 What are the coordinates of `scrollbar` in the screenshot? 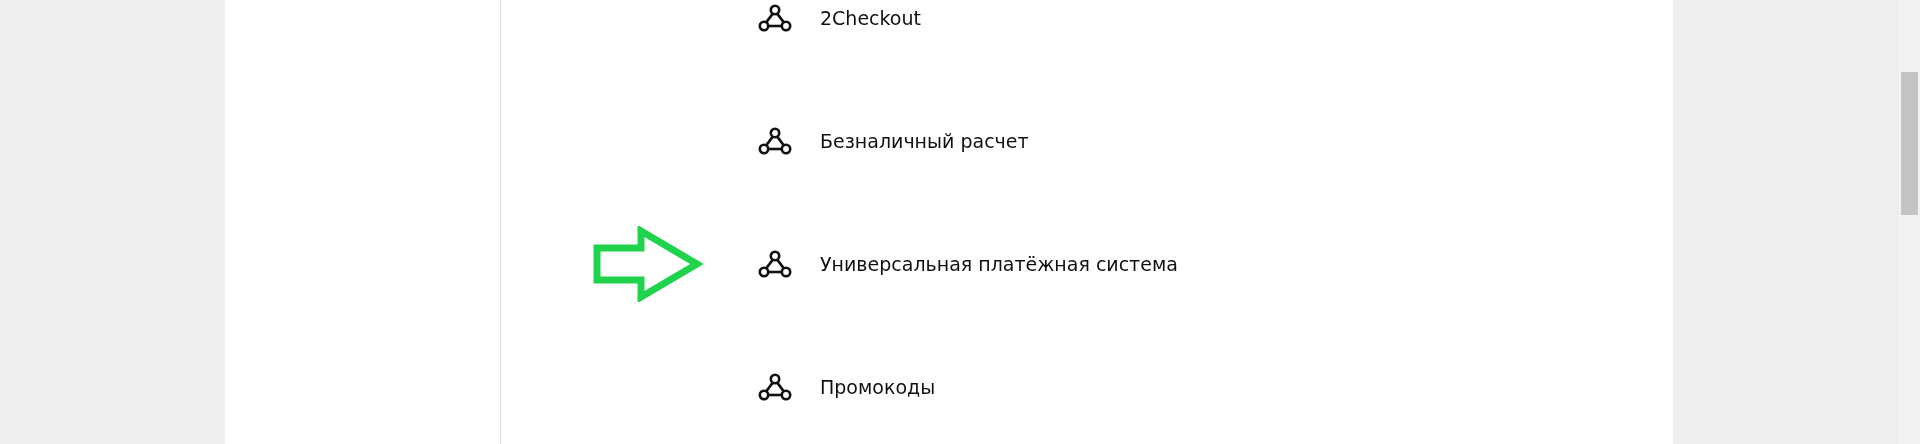 It's located at (1909, 222).